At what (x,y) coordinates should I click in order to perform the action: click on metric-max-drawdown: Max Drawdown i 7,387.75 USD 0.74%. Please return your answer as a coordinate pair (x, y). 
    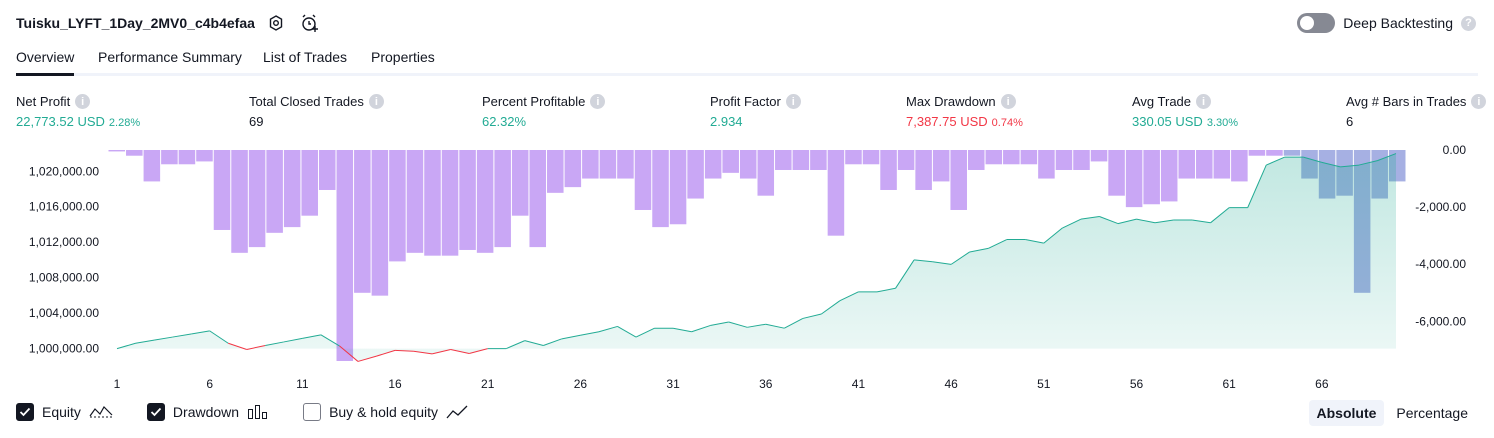
    Looking at the image, I should click on (964, 111).